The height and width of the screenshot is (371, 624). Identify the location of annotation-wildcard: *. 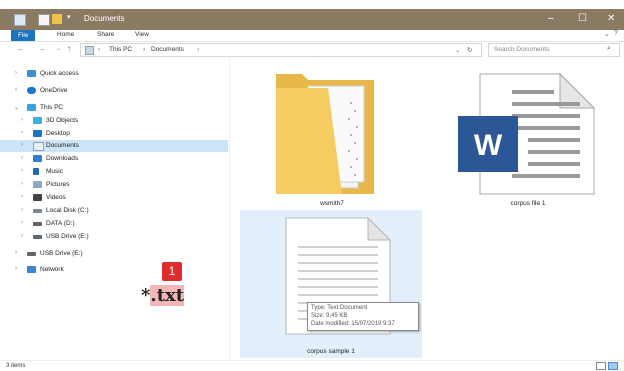
(146, 295).